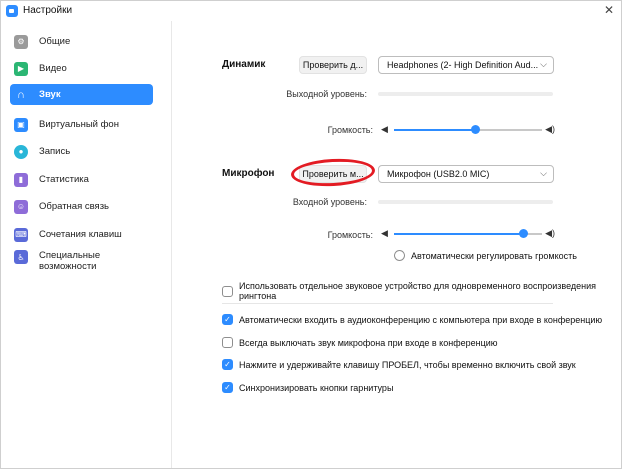 This screenshot has width=622, height=469. What do you see at coordinates (350, 235) in the screenshot?
I see `microphone-volume-label: Громкость:` at bounding box center [350, 235].